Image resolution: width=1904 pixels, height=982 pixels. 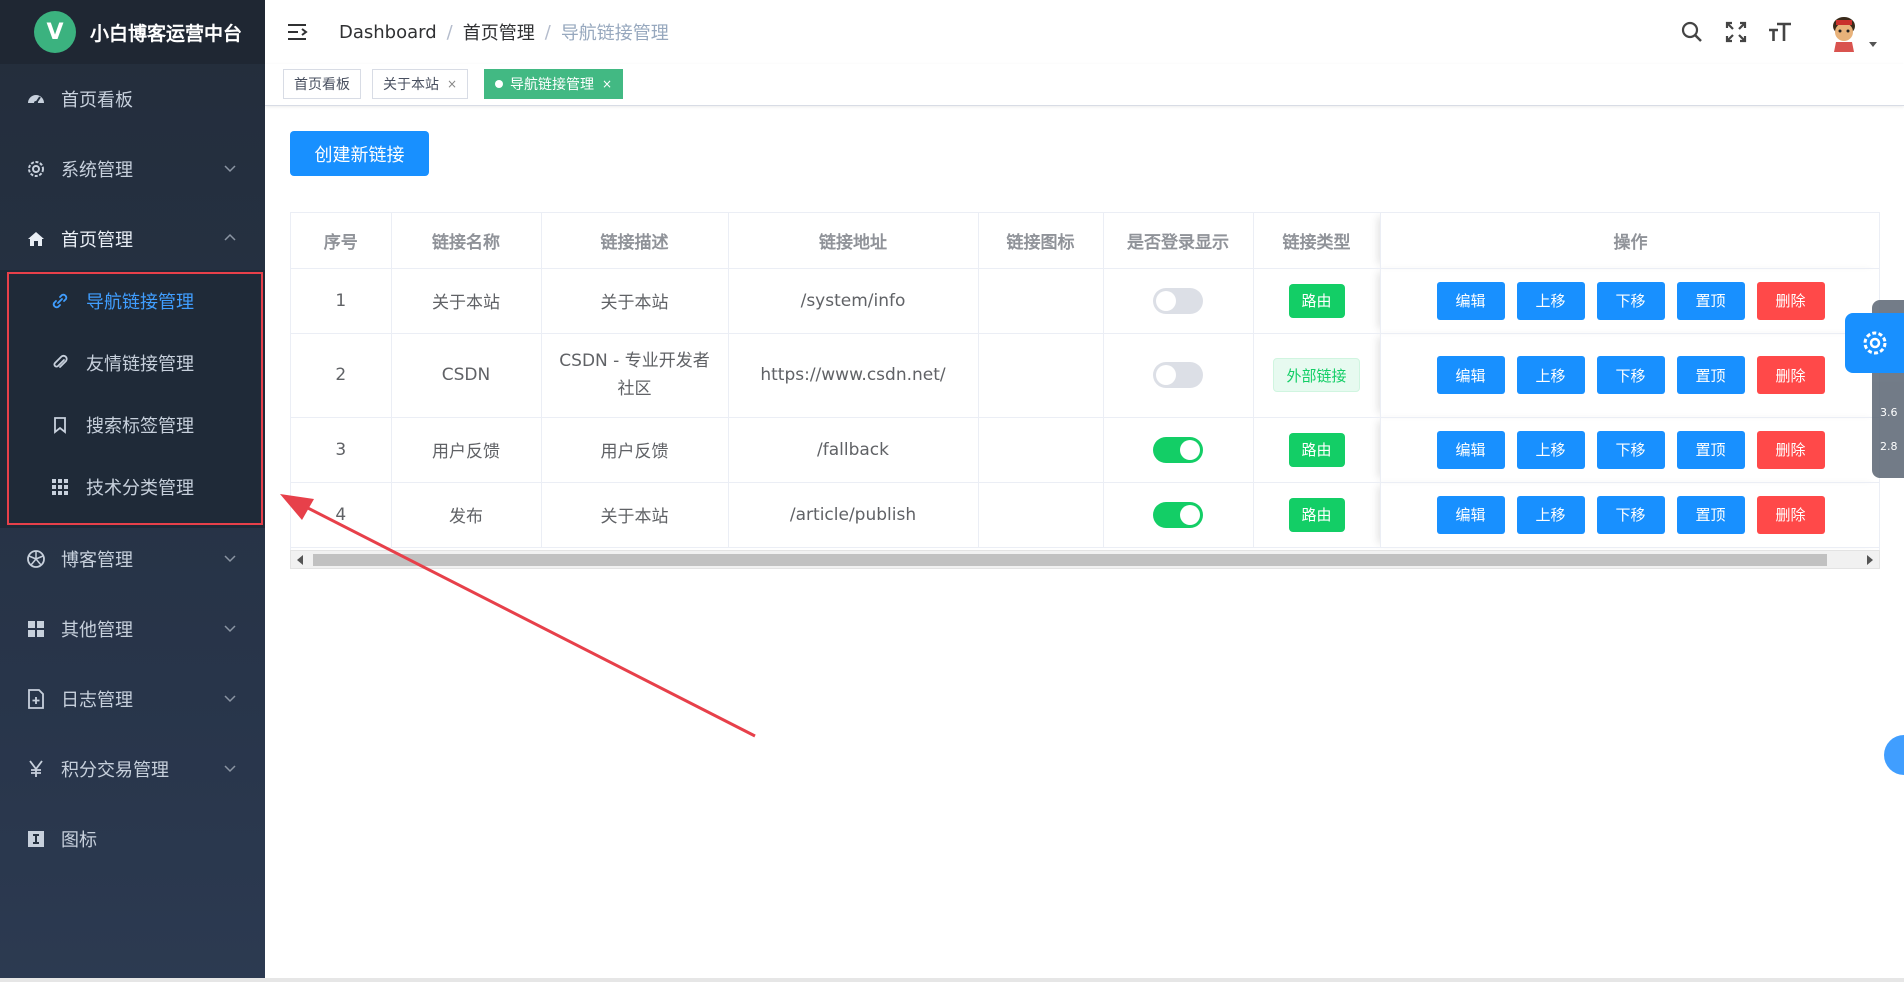 I want to click on side-expand-button, so click(x=1894, y=755).